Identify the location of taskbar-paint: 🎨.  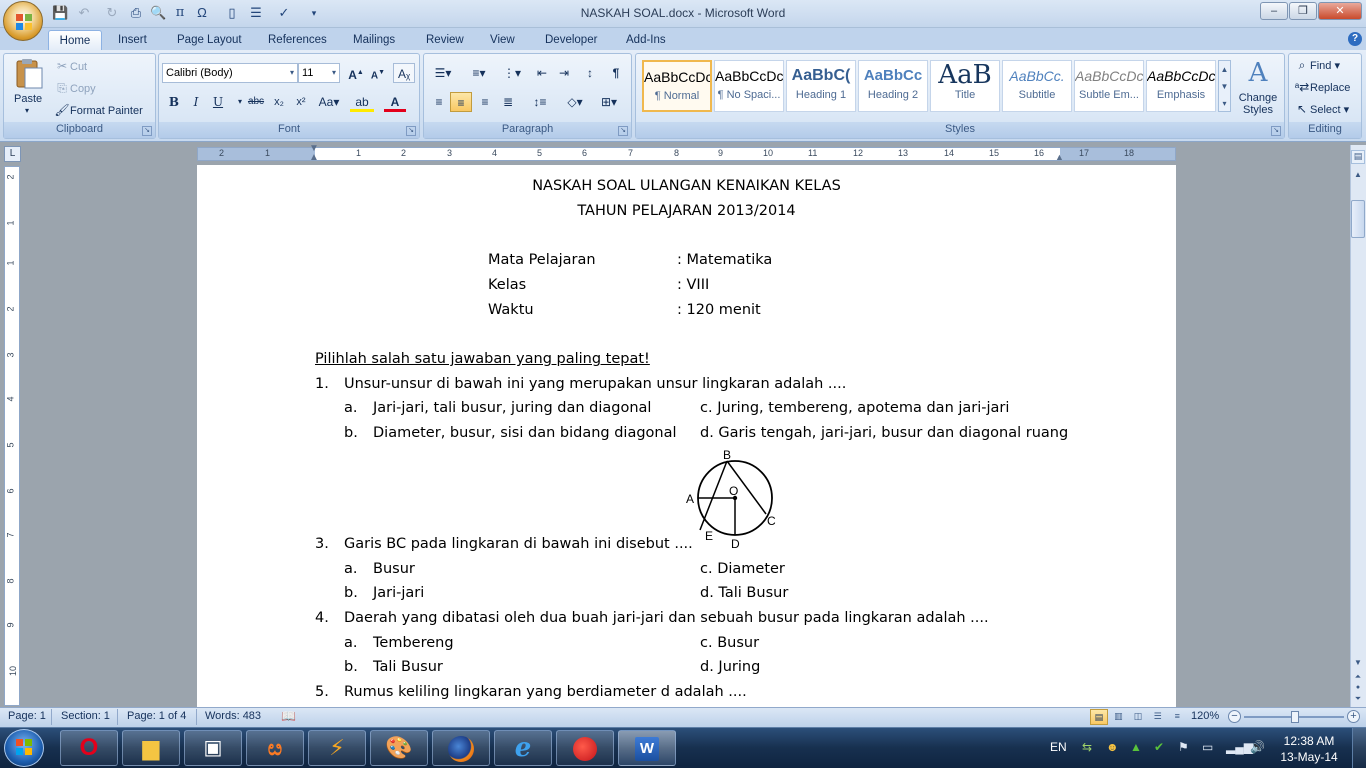
(399, 748).